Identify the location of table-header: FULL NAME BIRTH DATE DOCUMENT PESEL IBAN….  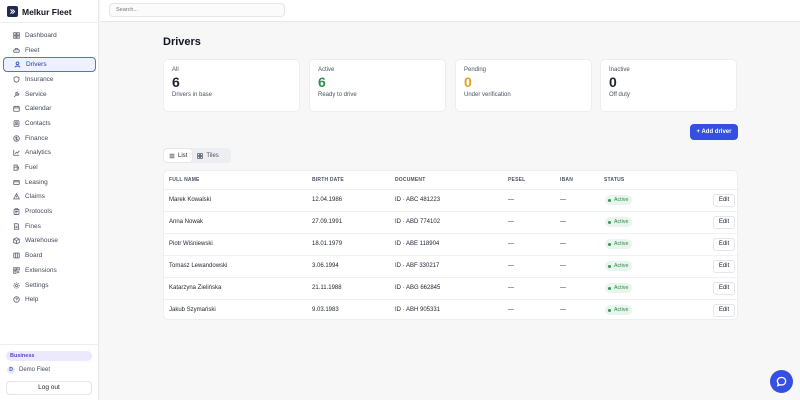
(451, 180).